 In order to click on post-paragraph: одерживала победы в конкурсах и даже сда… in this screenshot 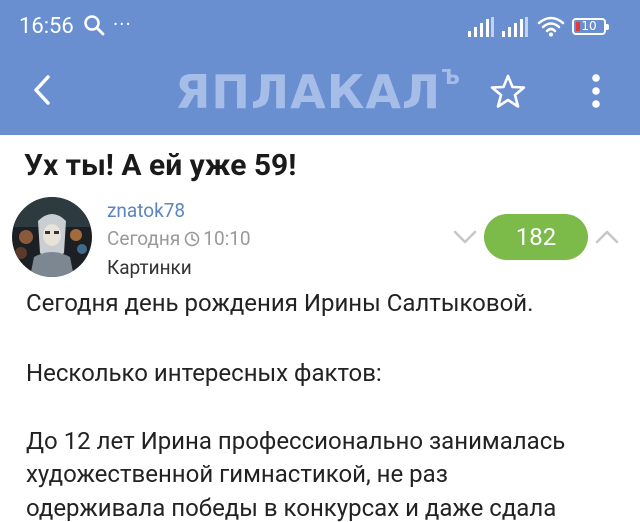, I will do `click(291, 508)`.